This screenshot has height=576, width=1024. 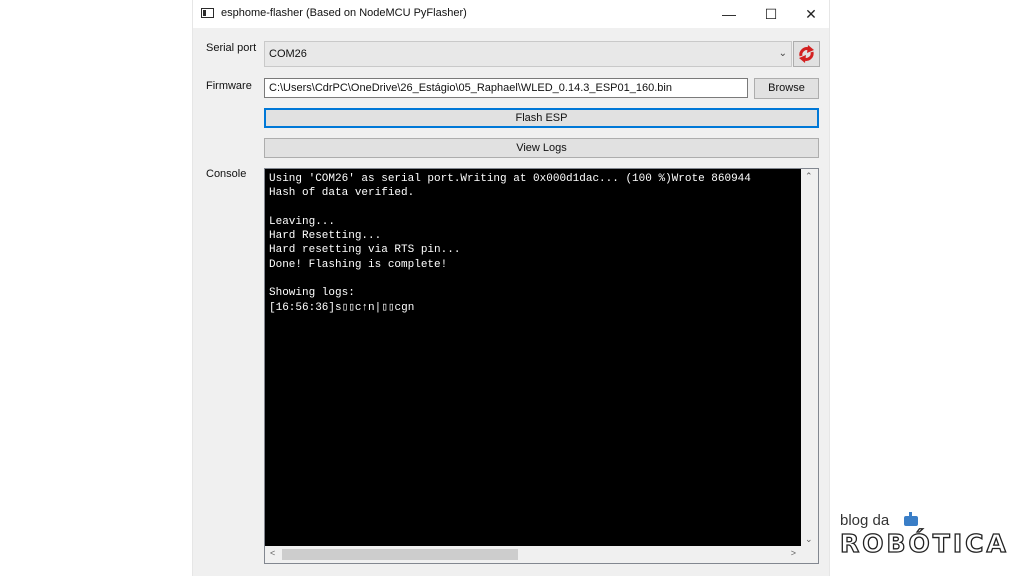 I want to click on scroll-up-icon: ⌃, so click(x=809, y=176).